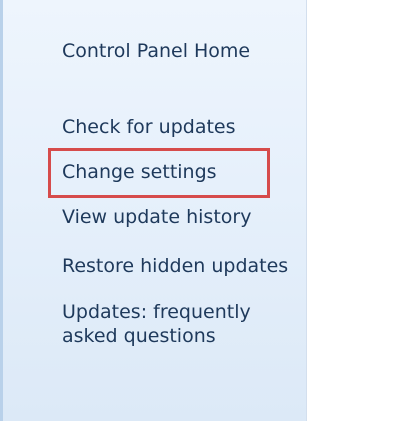 The height and width of the screenshot is (421, 406). I want to click on restore-hidden-updates-link: Restore hidden updates, so click(175, 266).